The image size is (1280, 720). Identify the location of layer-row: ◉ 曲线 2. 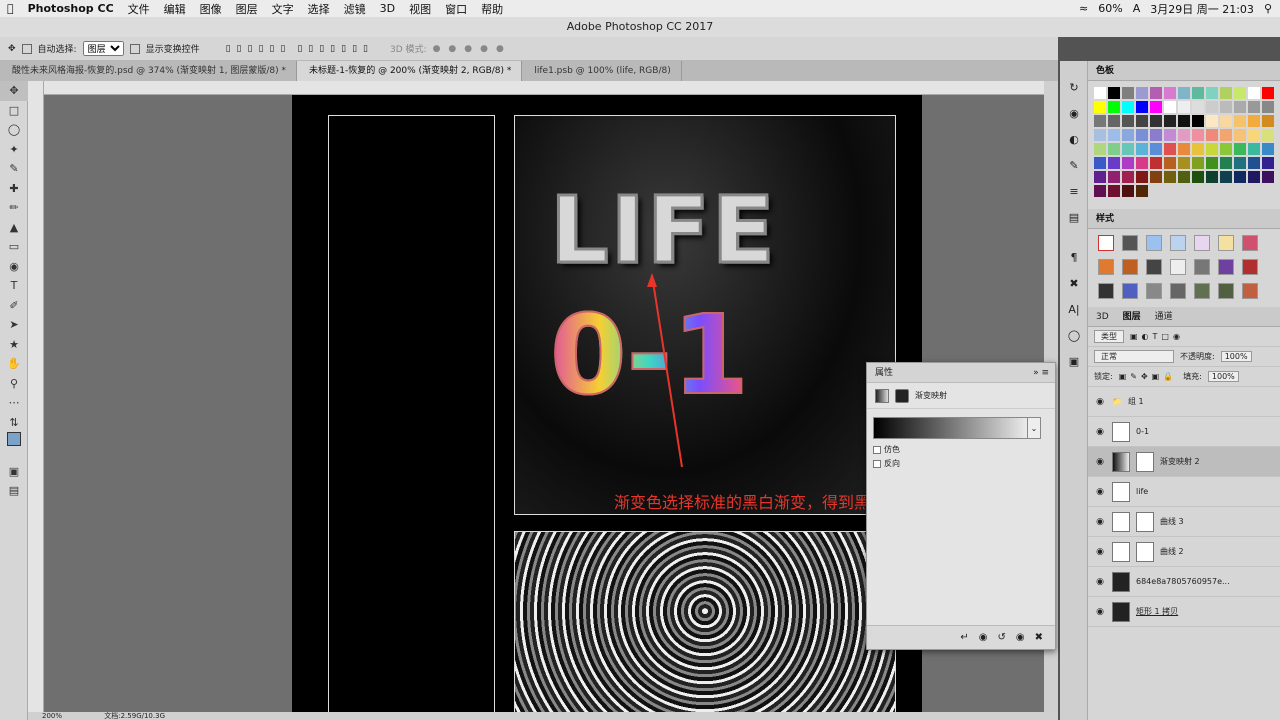
(1184, 552).